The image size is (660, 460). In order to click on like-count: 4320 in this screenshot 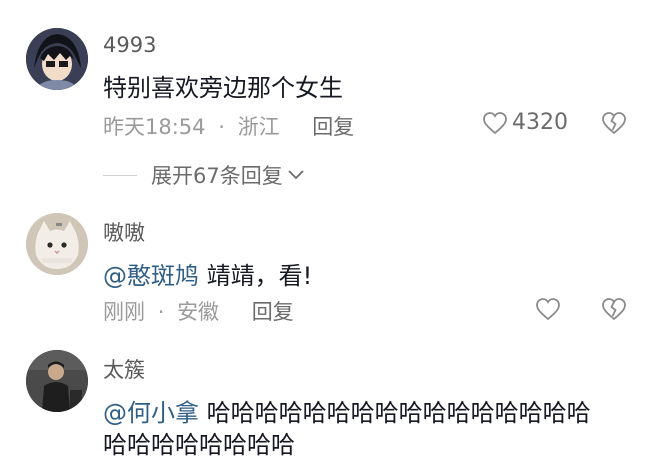, I will do `click(540, 122)`.